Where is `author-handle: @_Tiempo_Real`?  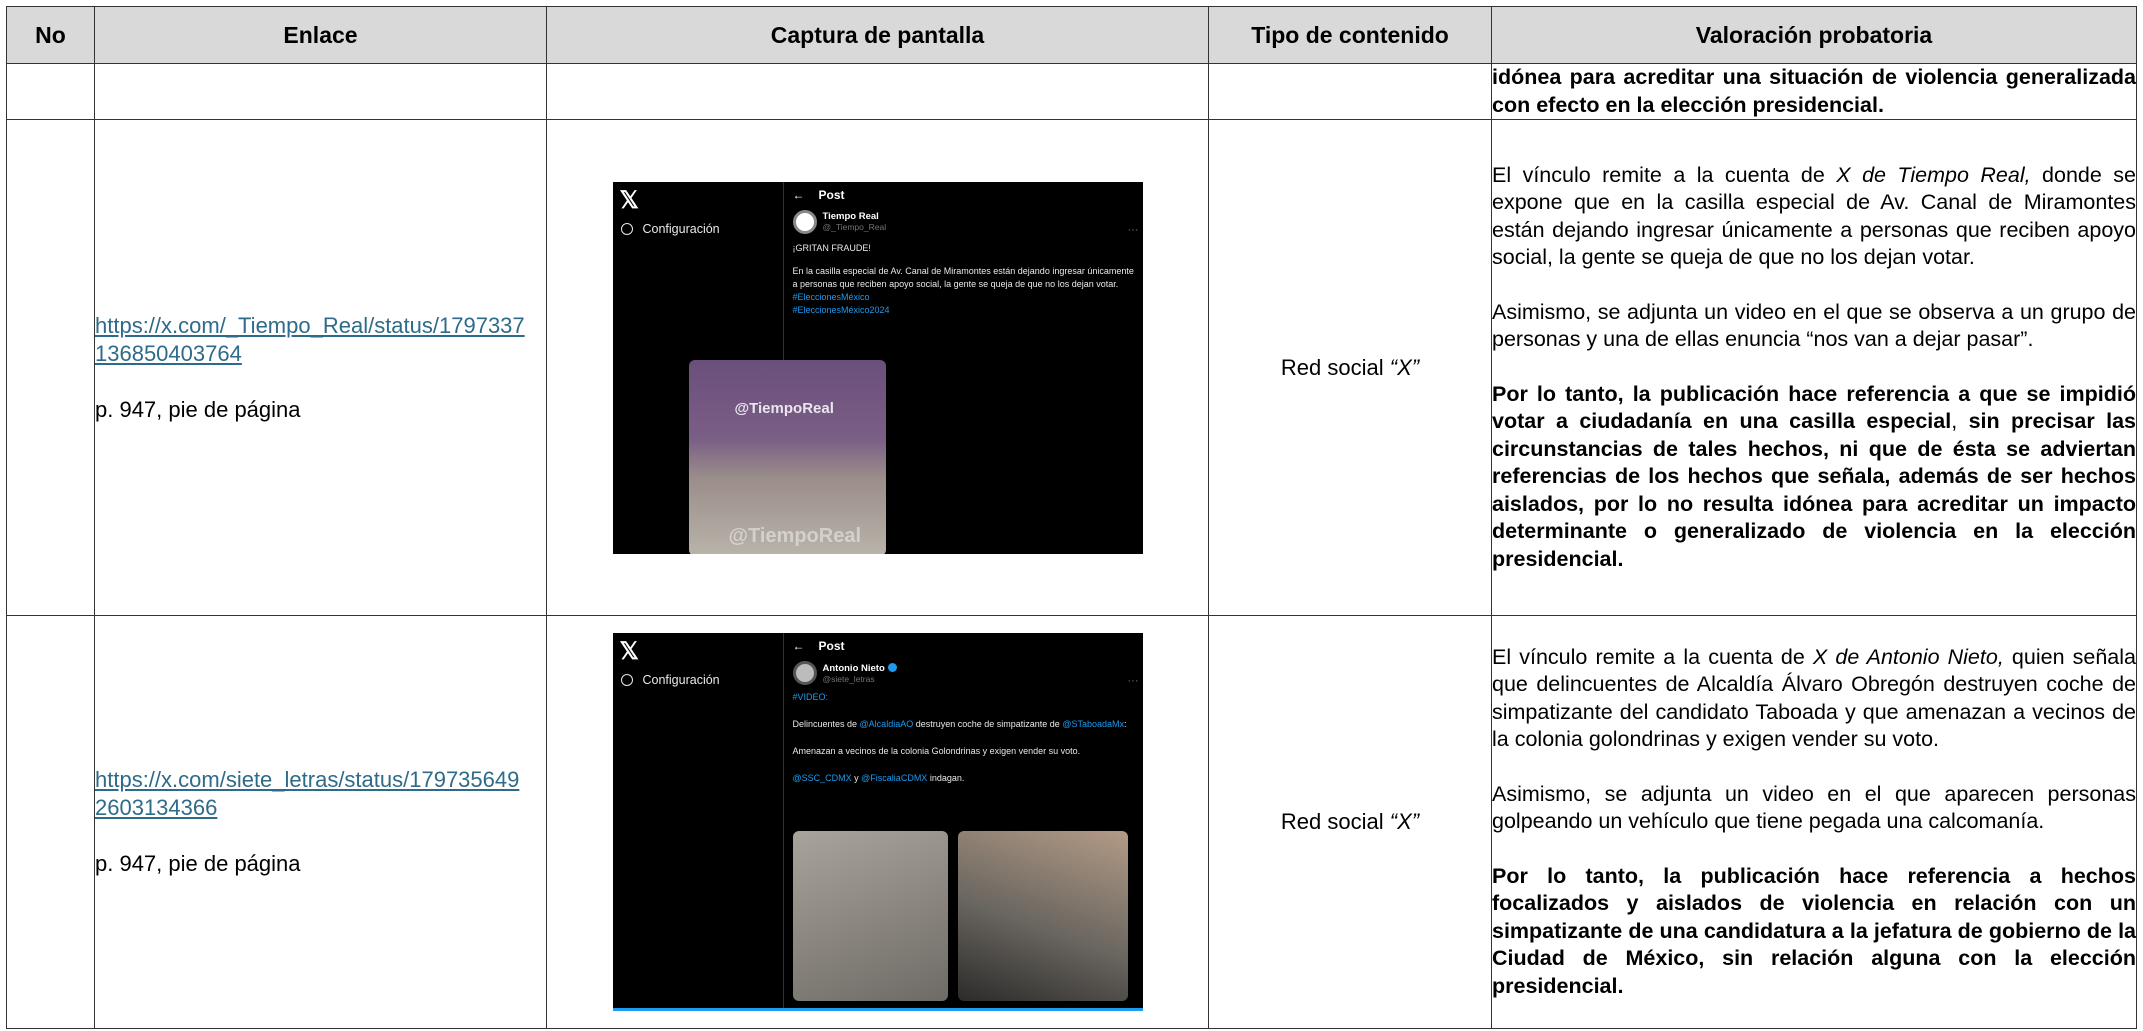
author-handle: @_Tiempo_Real is located at coordinates (854, 227).